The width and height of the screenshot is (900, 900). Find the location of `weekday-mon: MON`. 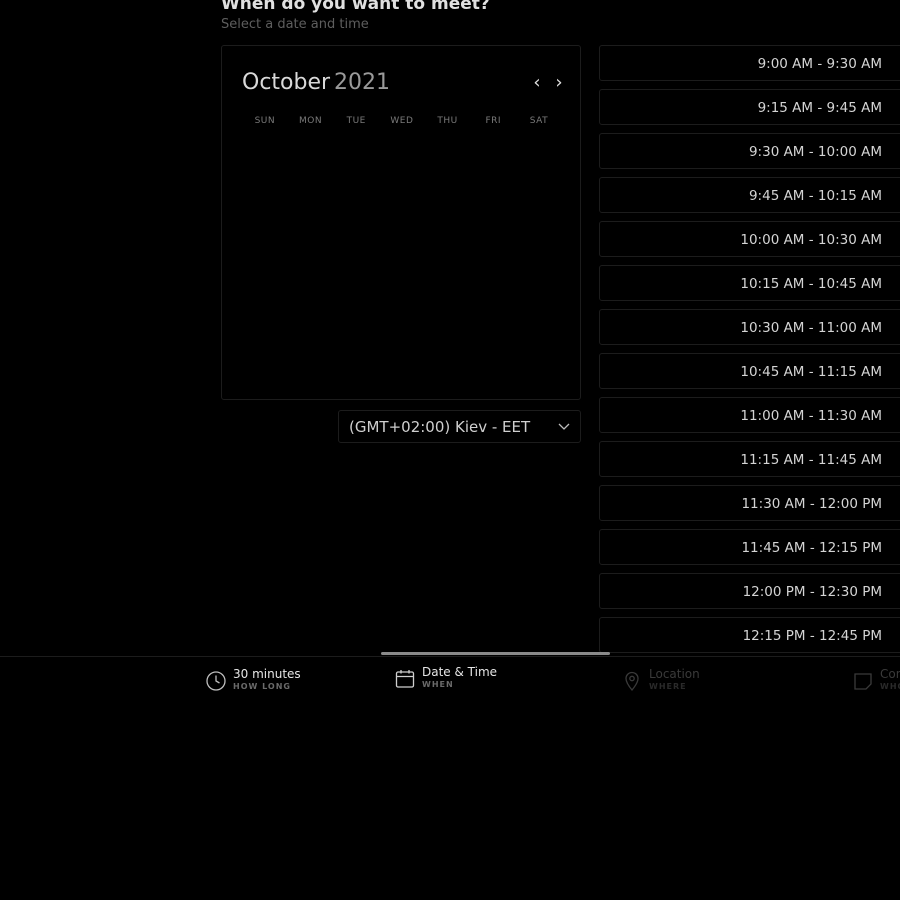

weekday-mon: MON is located at coordinates (310, 121).